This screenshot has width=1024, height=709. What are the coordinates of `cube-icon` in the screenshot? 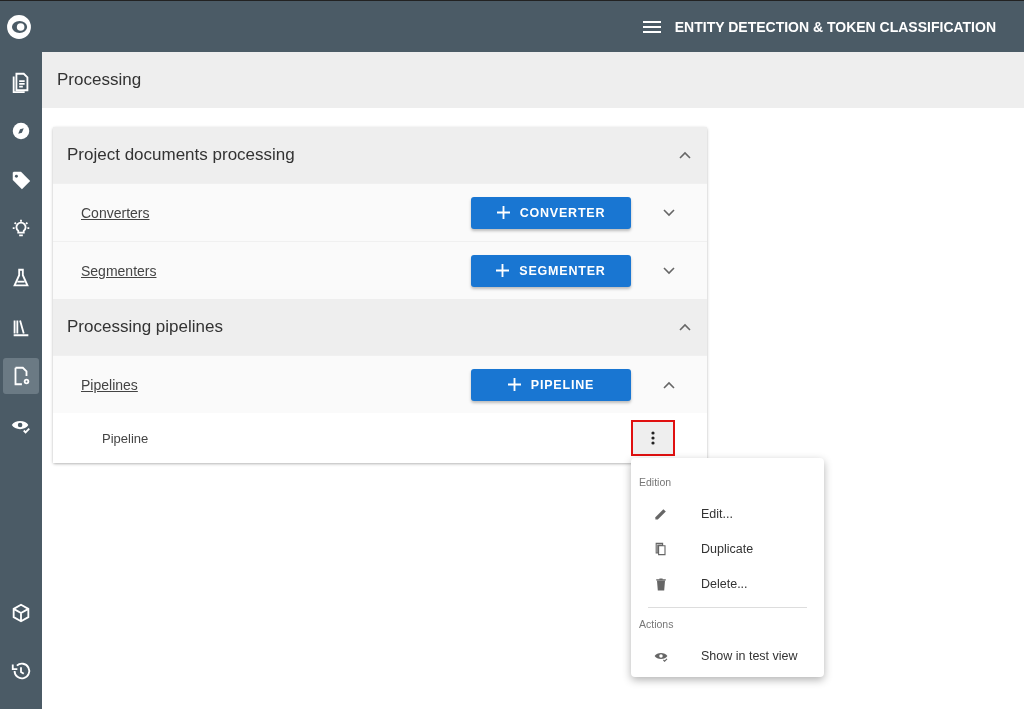 It's located at (21, 613).